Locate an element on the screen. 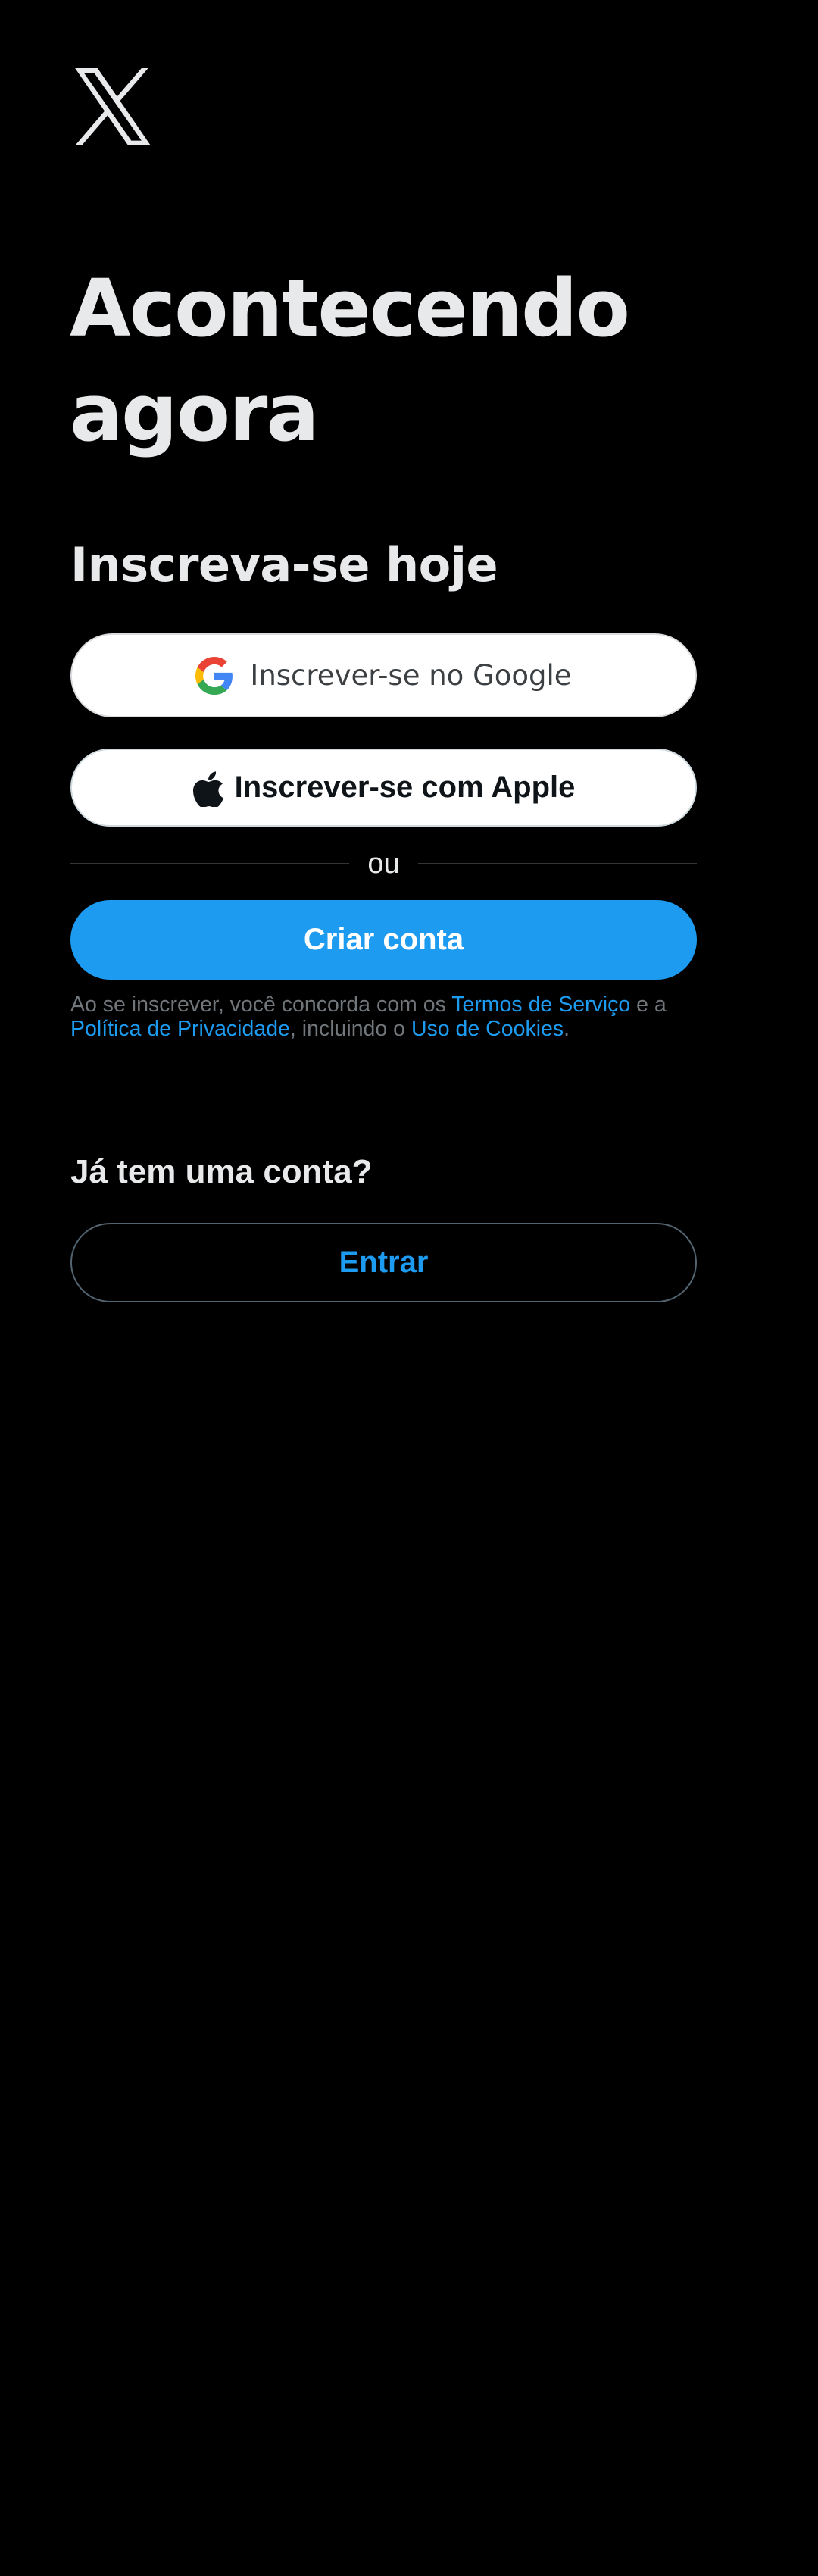 The height and width of the screenshot is (2576, 818). cookie-use-link: Uso de Cookies is located at coordinates (488, 1029).